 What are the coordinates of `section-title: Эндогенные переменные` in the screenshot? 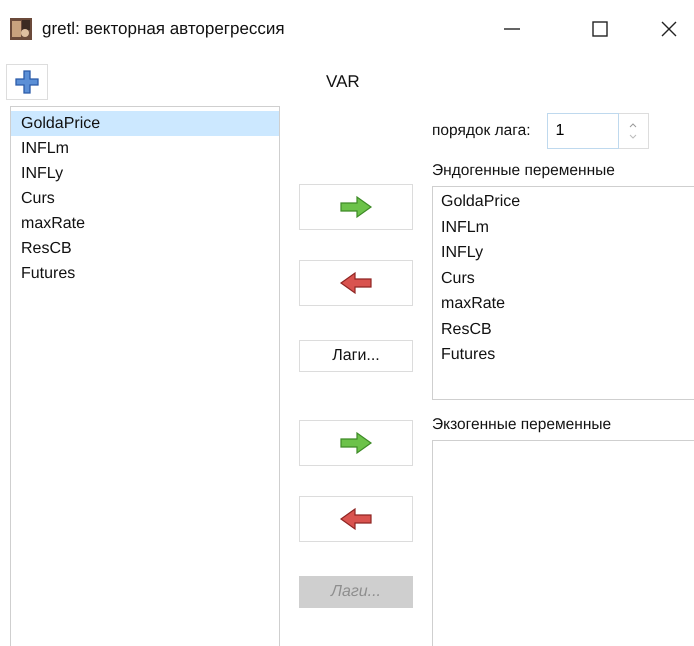 It's located at (524, 171).